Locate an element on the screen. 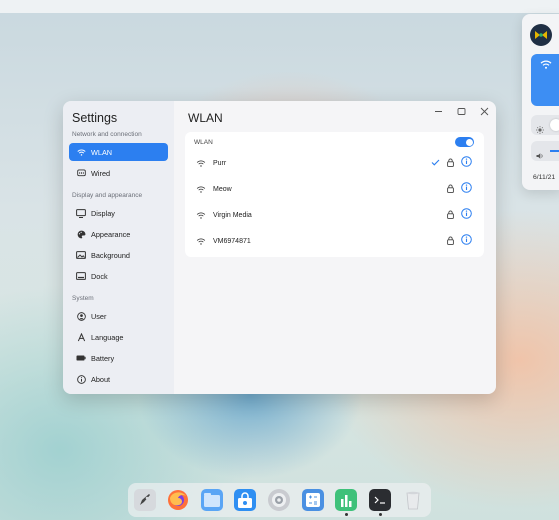 Image resolution: width=559 pixels, height=520 pixels. settings-icon is located at coordinates (279, 500).